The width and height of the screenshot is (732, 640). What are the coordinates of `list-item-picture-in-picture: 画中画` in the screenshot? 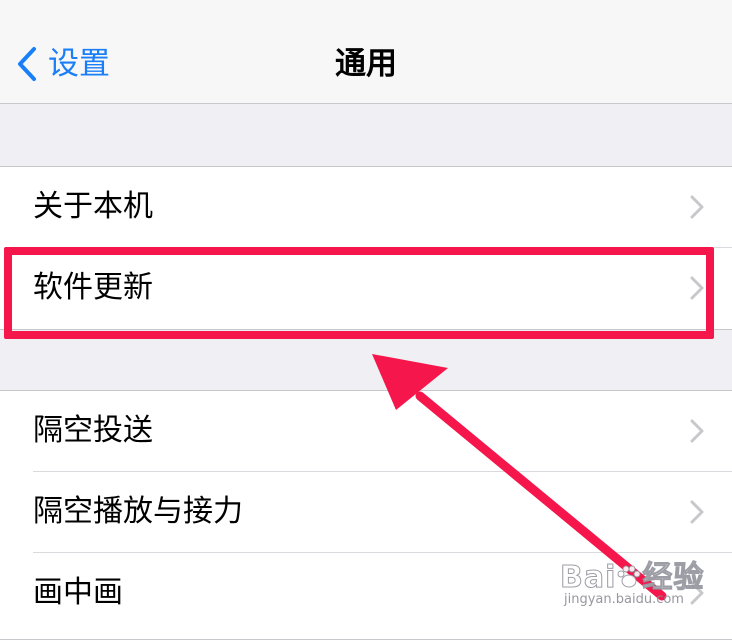 It's located at (366, 593).